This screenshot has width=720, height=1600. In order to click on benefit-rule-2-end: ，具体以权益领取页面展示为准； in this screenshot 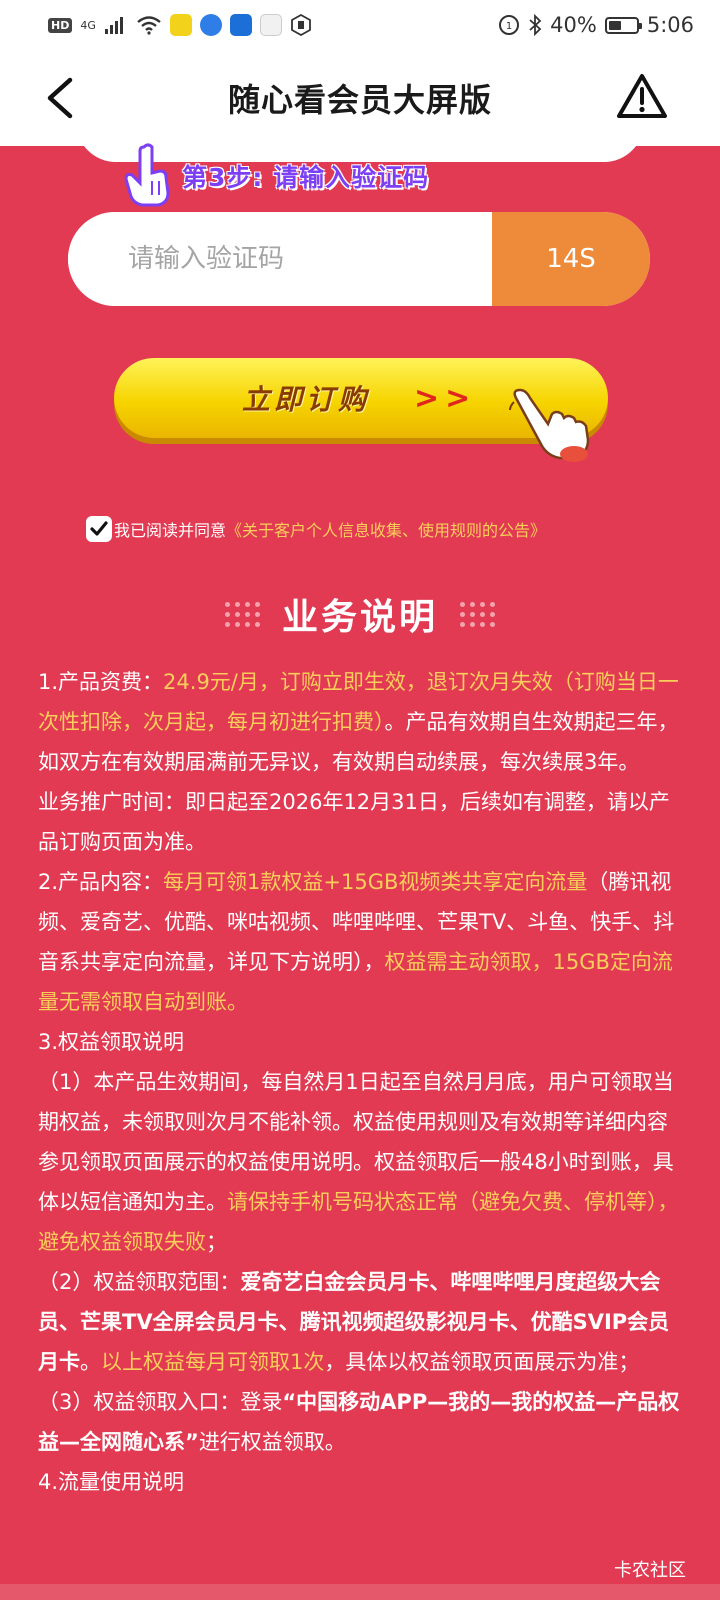, I will do `click(482, 1362)`.